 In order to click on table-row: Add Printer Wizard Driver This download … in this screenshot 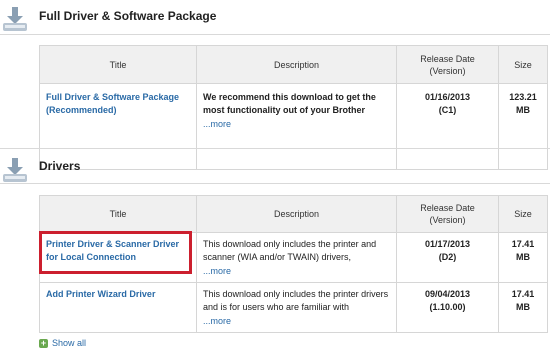, I will do `click(293, 307)`.